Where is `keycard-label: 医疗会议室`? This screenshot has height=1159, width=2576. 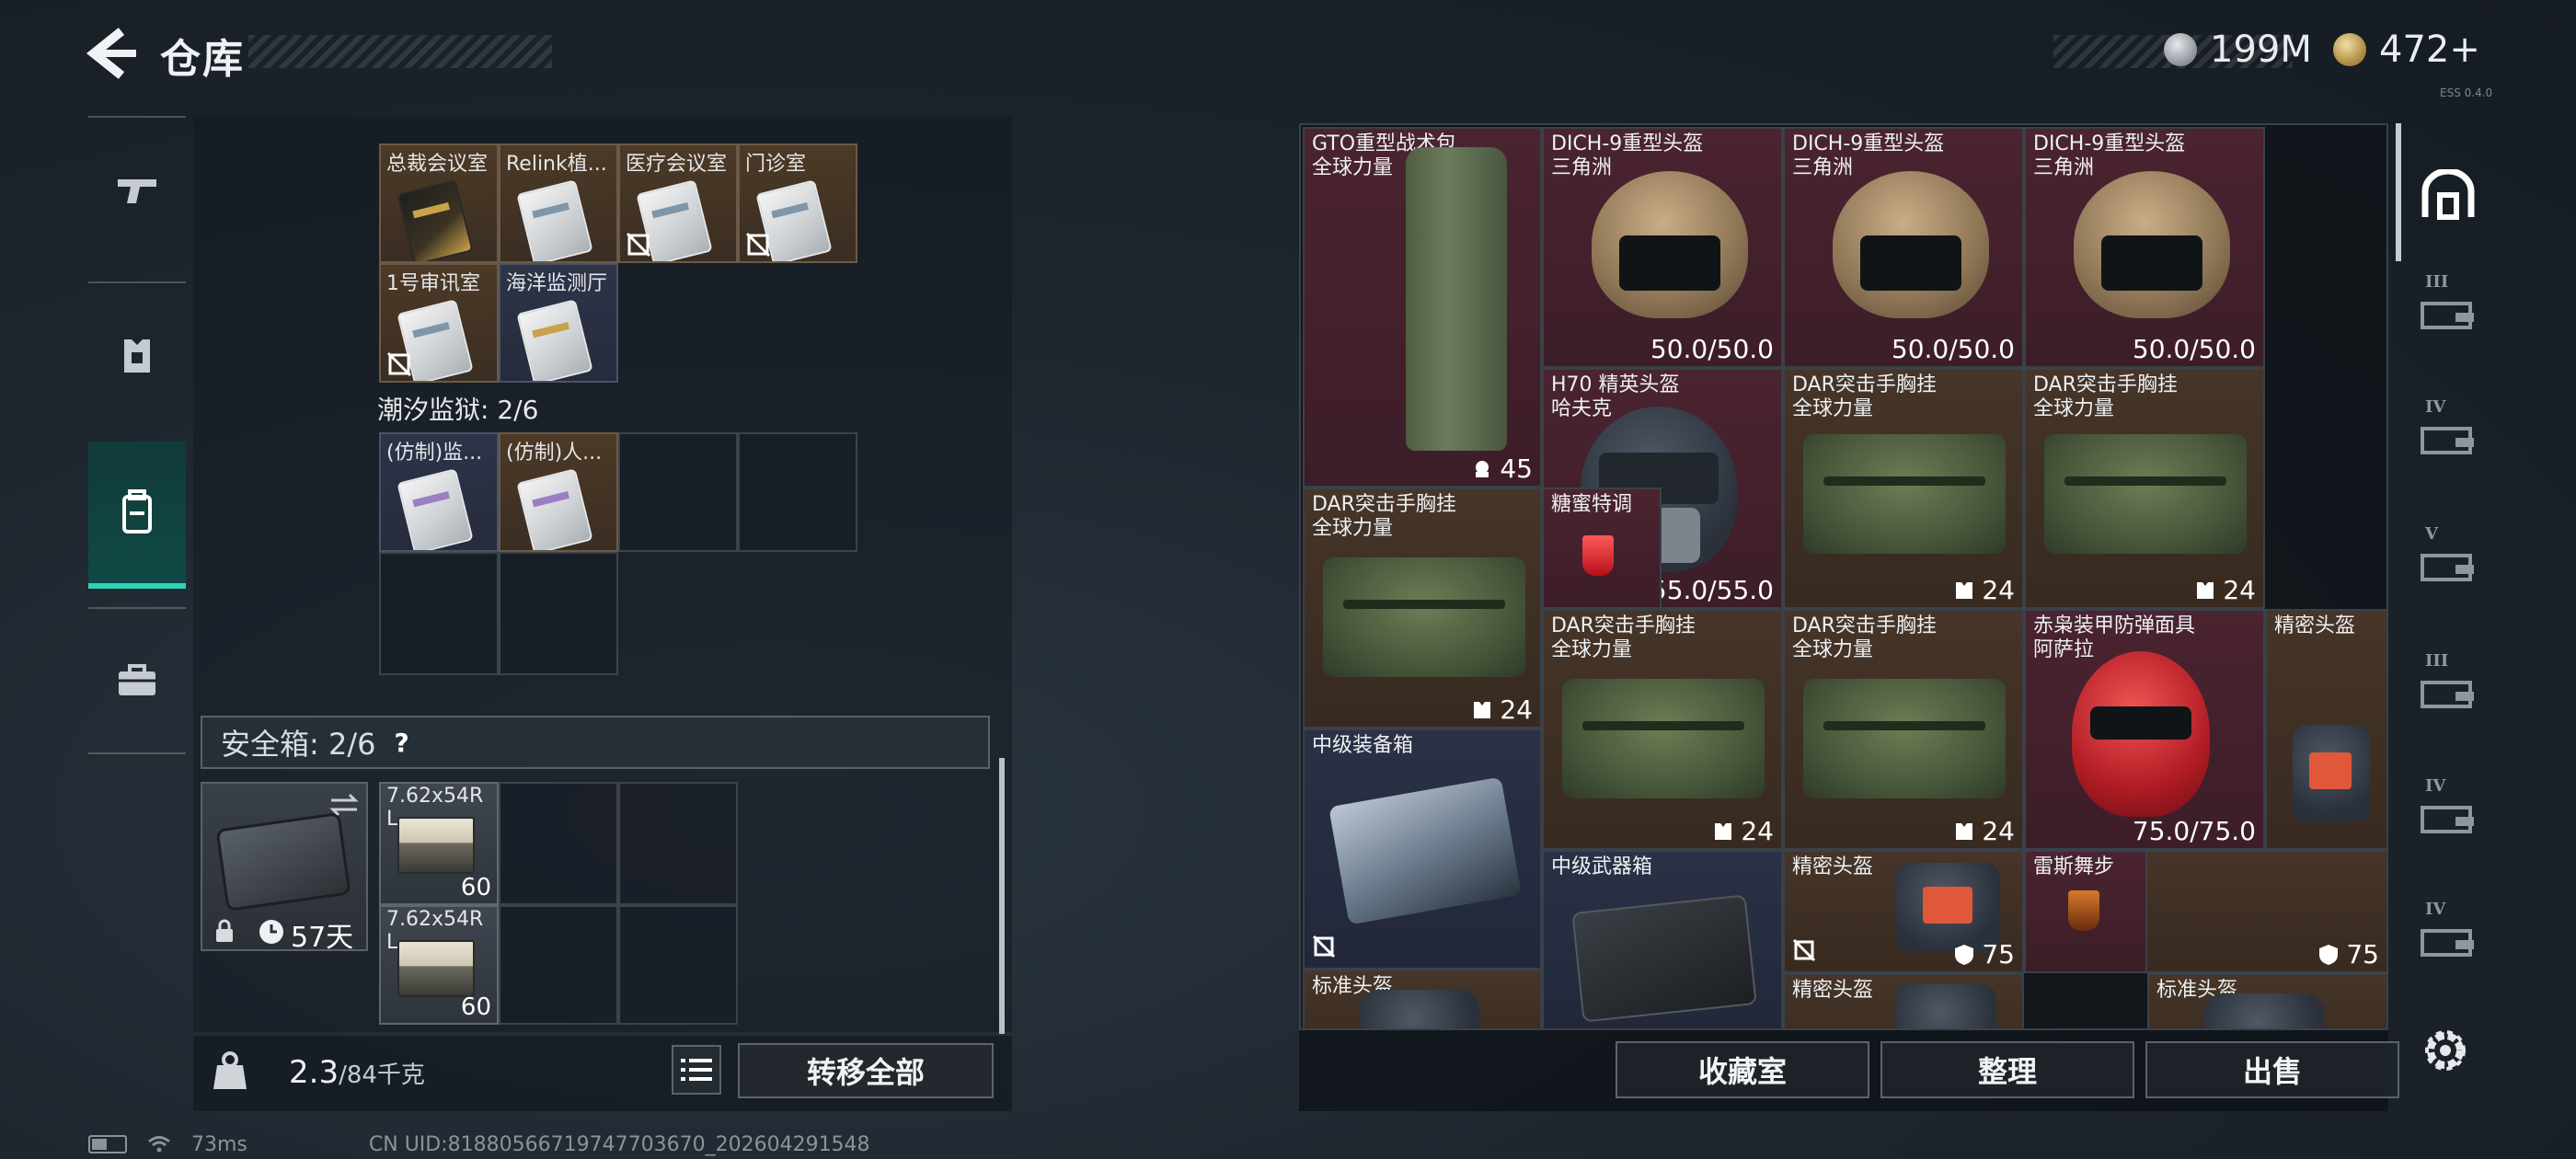 keycard-label: 医疗会议室 is located at coordinates (677, 164).